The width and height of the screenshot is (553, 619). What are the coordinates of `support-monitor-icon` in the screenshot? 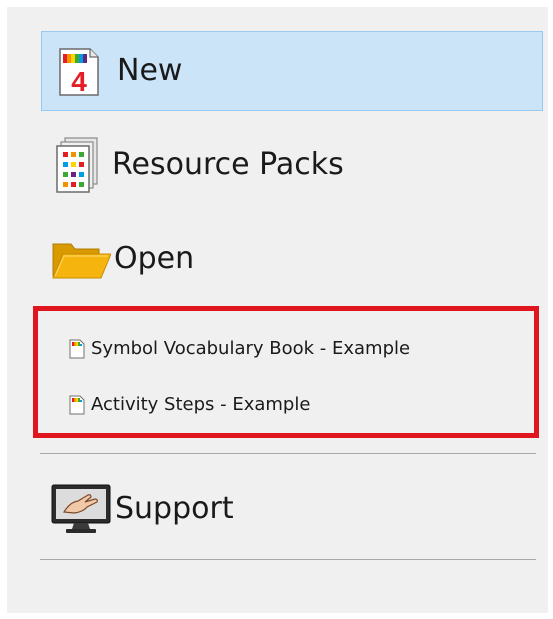 It's located at (81, 509).